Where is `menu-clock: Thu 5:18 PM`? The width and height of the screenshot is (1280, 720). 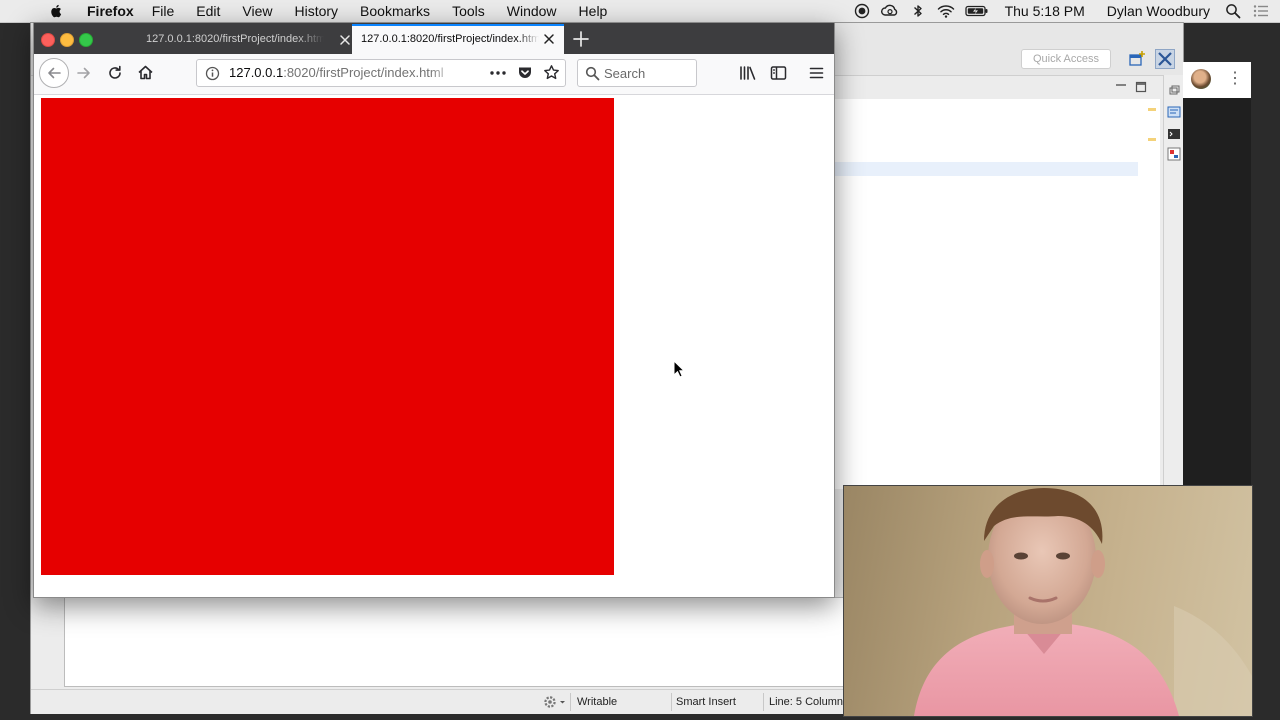
menu-clock: Thu 5:18 PM is located at coordinates (1045, 11).